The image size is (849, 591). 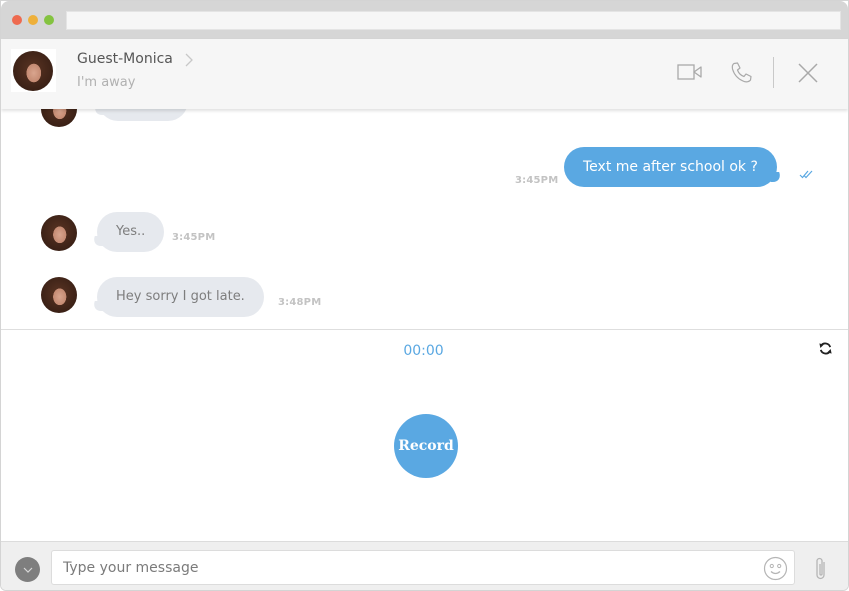 I want to click on message-bubble-outgoing: Text me after school ok ?, so click(x=670, y=167).